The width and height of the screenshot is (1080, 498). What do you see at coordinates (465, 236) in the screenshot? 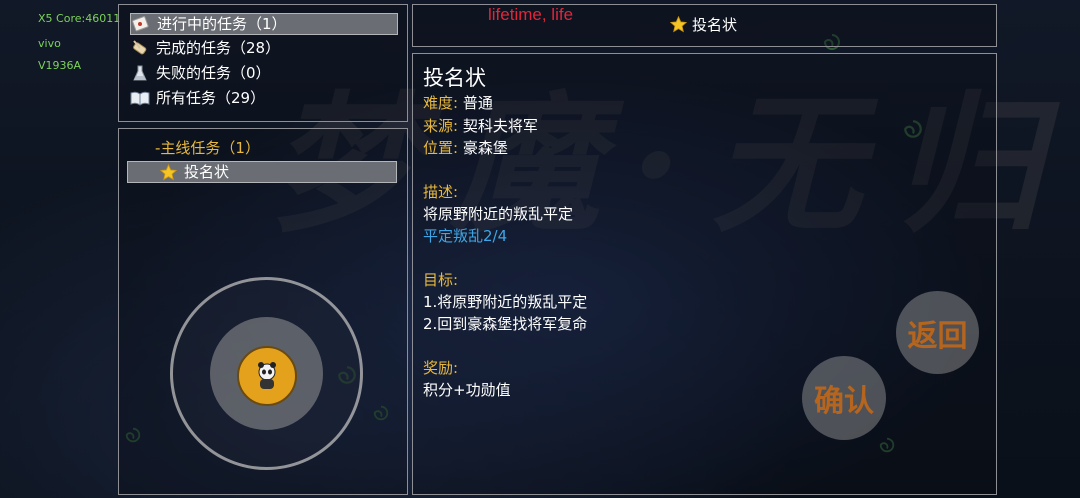
I see `progress-text: 平定叛乱2/4` at bounding box center [465, 236].